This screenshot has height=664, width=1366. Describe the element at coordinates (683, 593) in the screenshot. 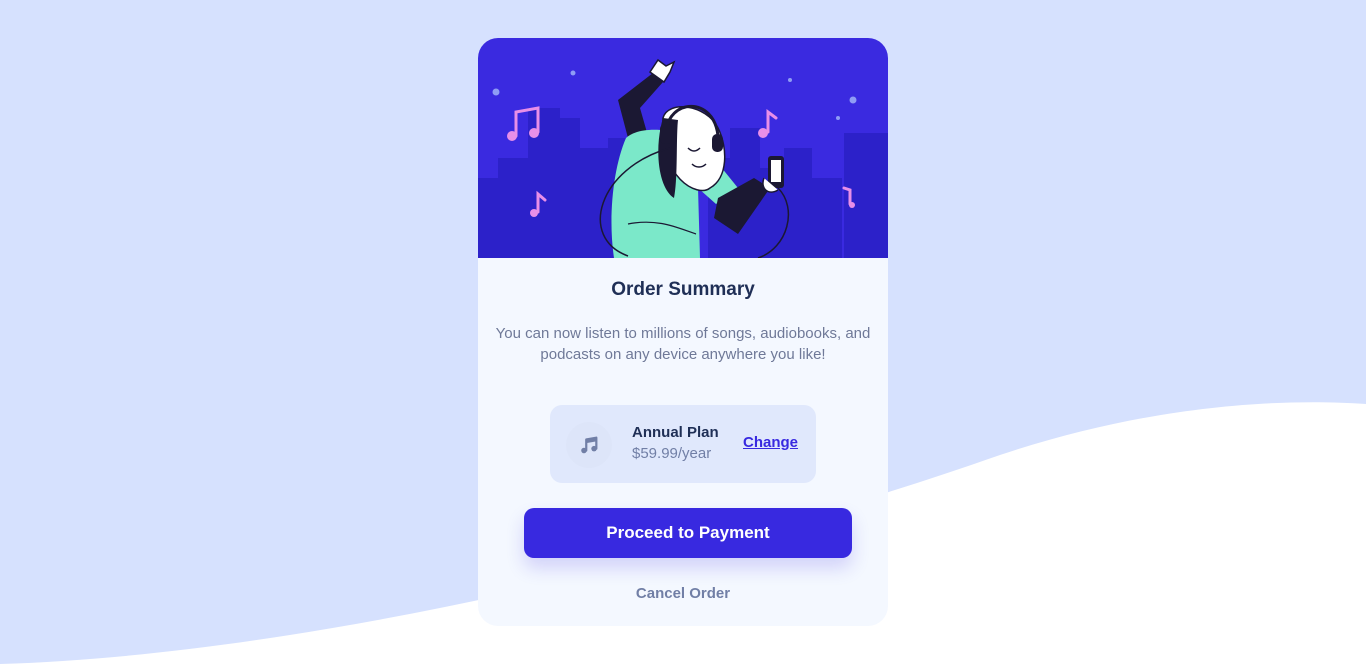

I see `cancel-order-button: Cancel Order` at that location.